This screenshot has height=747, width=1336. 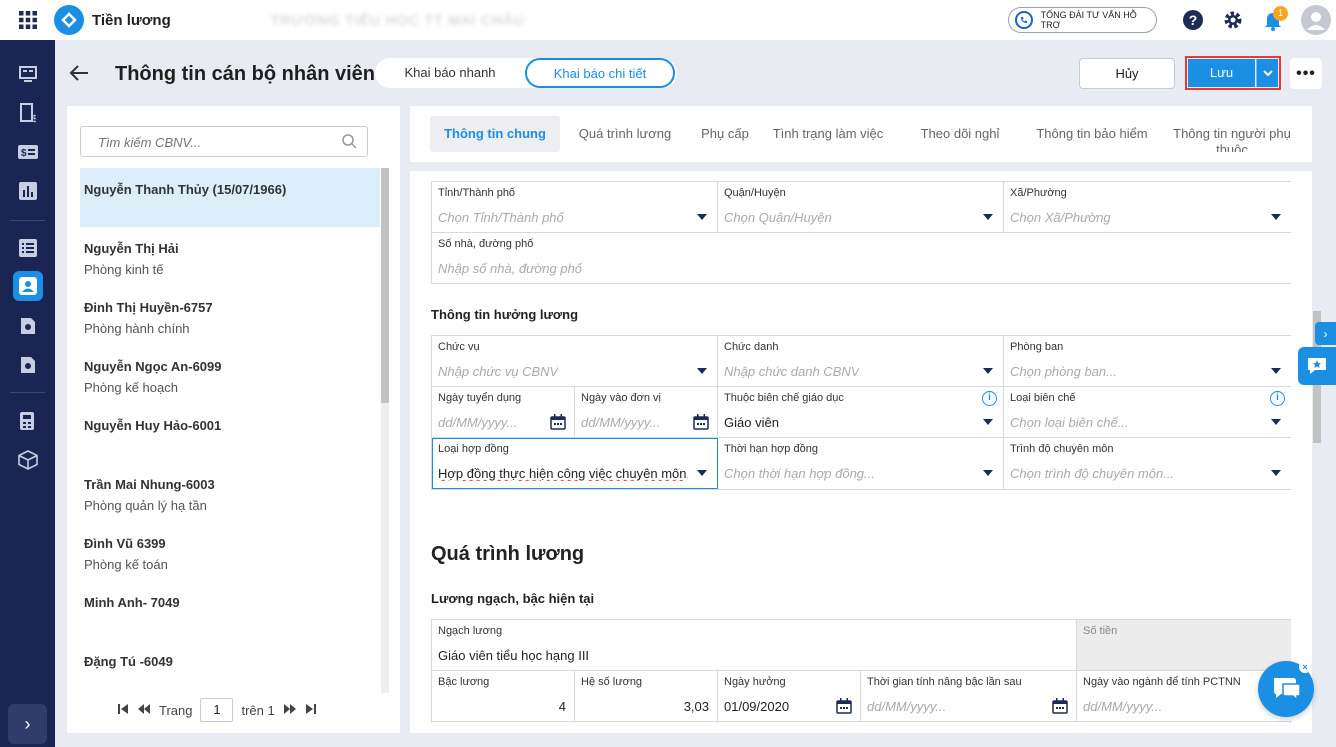 I want to click on app-launcher-icon, so click(x=27, y=20).